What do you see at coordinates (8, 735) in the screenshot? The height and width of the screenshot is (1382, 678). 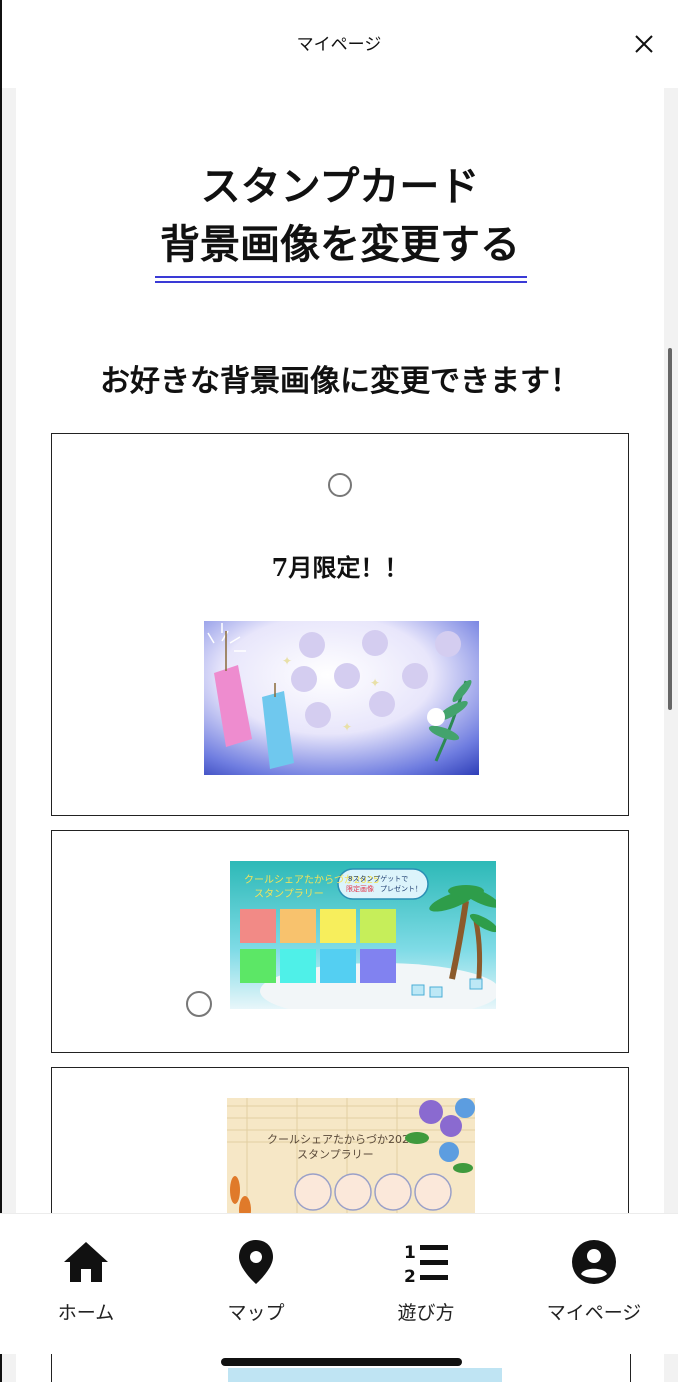 I see `gutter-left` at bounding box center [8, 735].